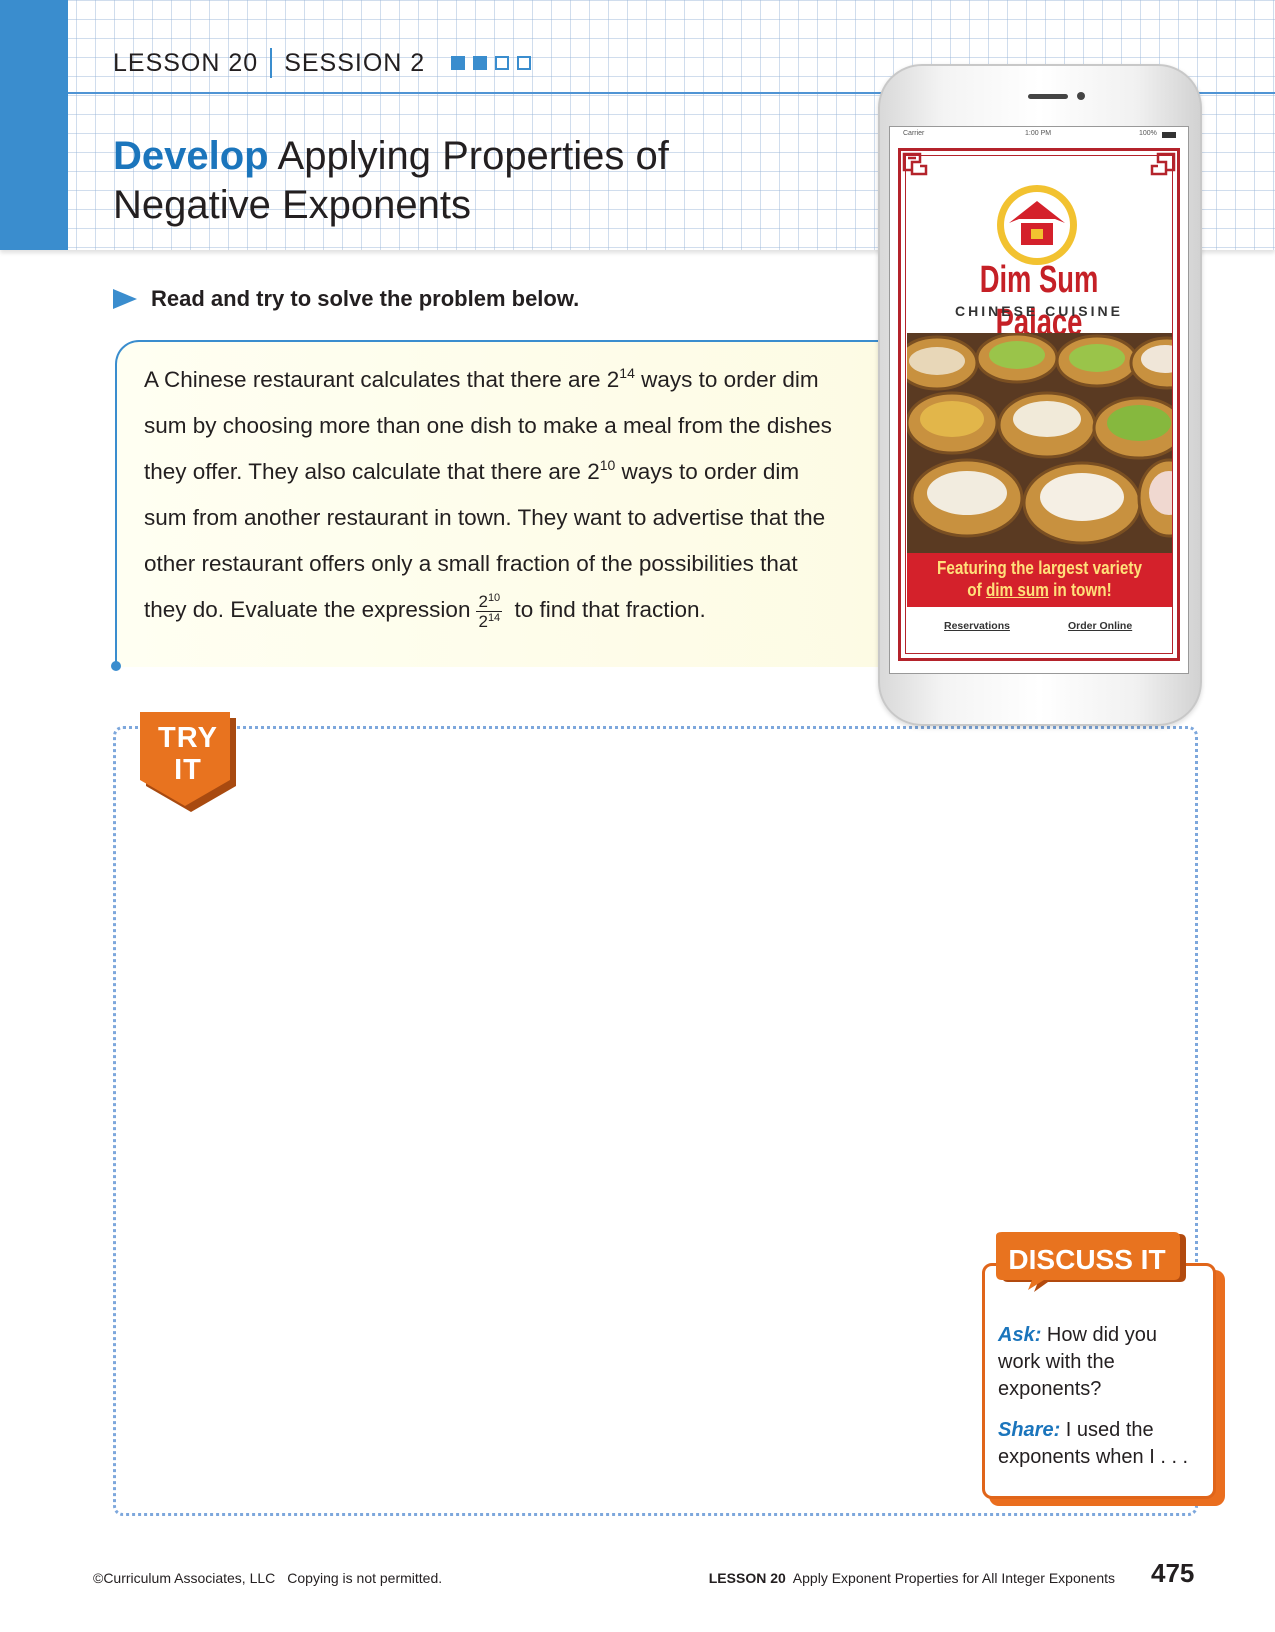 This screenshot has height=1632, width=1275. What do you see at coordinates (1087, 1259) in the screenshot?
I see `discuss-title: DISCUSS IT` at bounding box center [1087, 1259].